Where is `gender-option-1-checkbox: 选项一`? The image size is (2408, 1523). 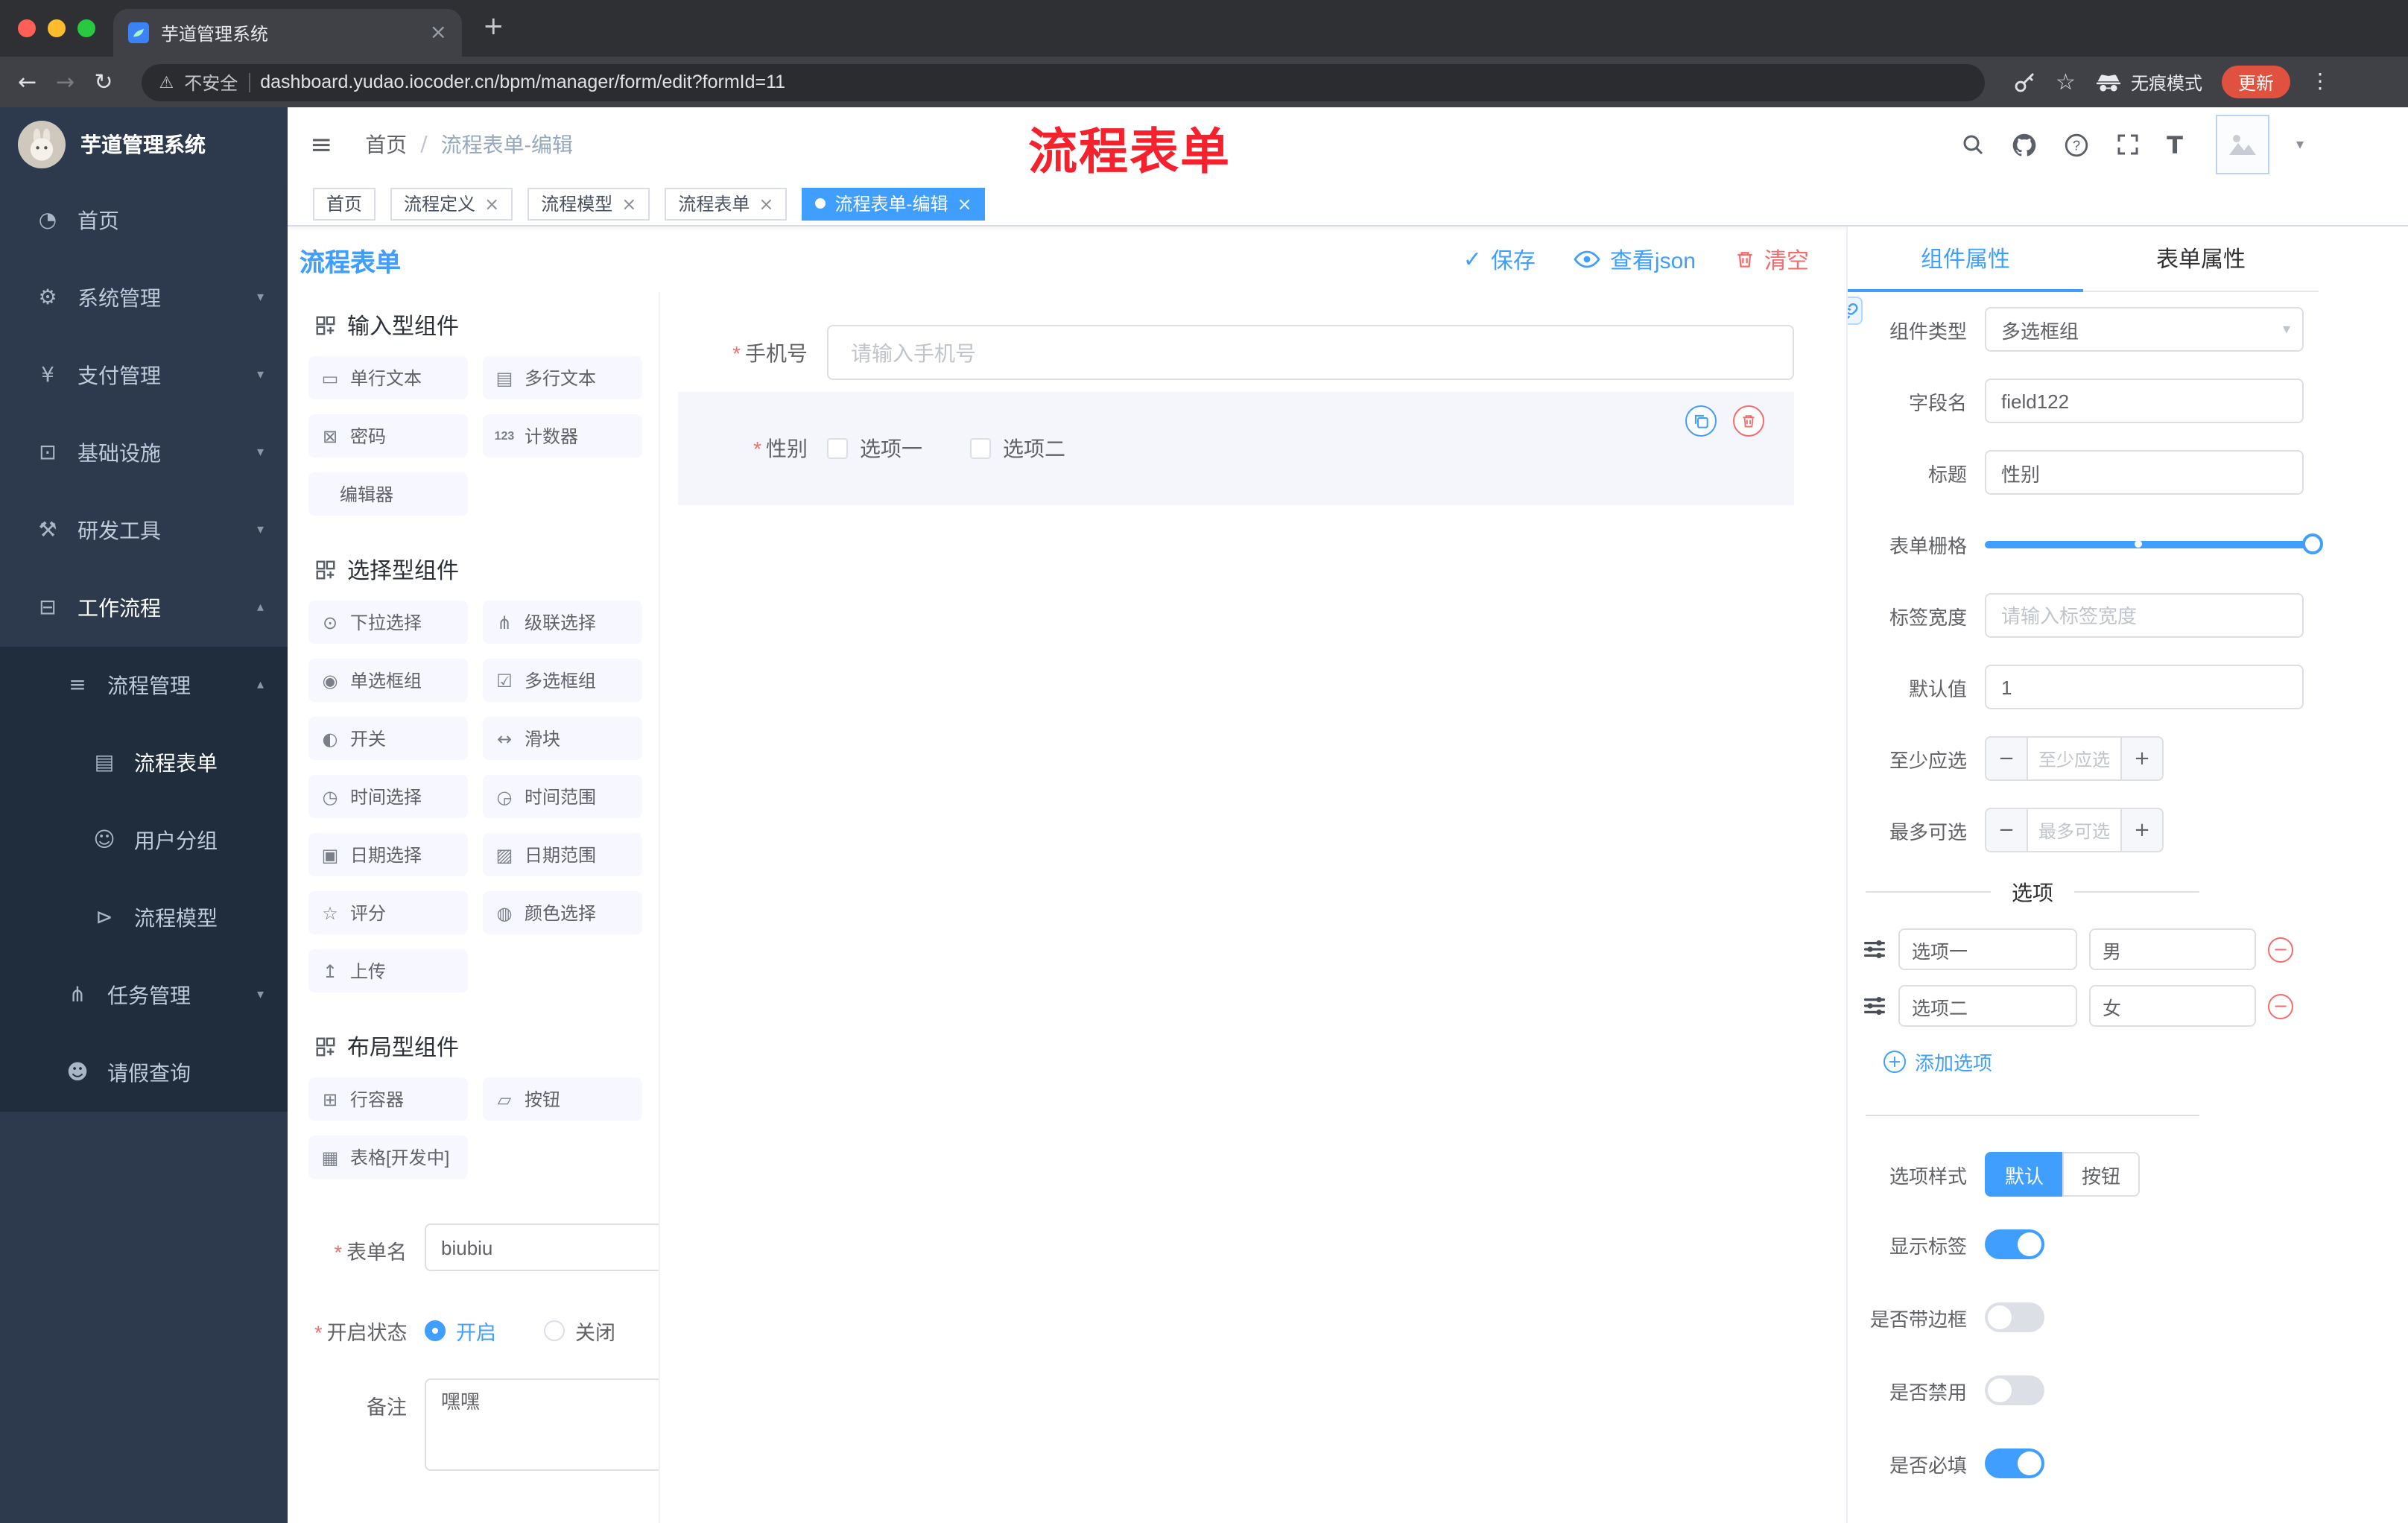
gender-option-1-checkbox: 选项一 is located at coordinates (874, 448).